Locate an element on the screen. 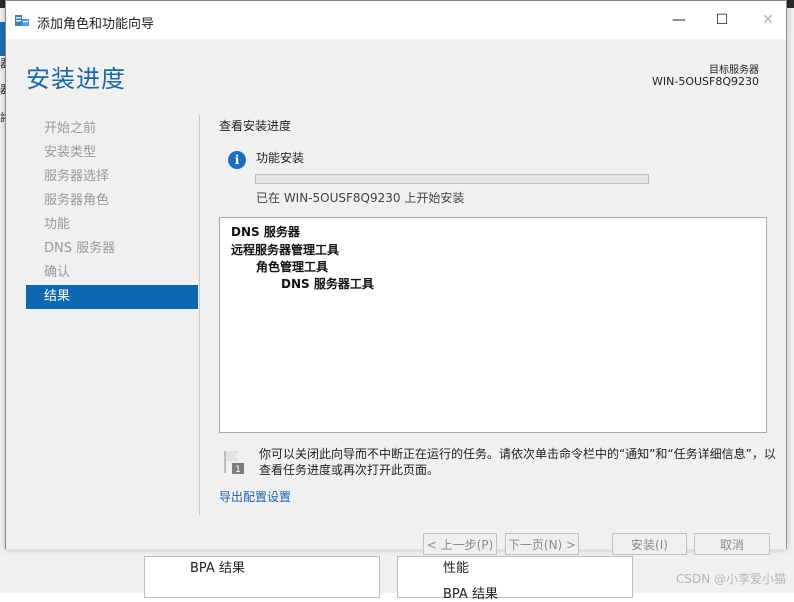 Image resolution: width=794 pixels, height=602 pixels. result-item: DNS 服务器工具 is located at coordinates (327, 284).